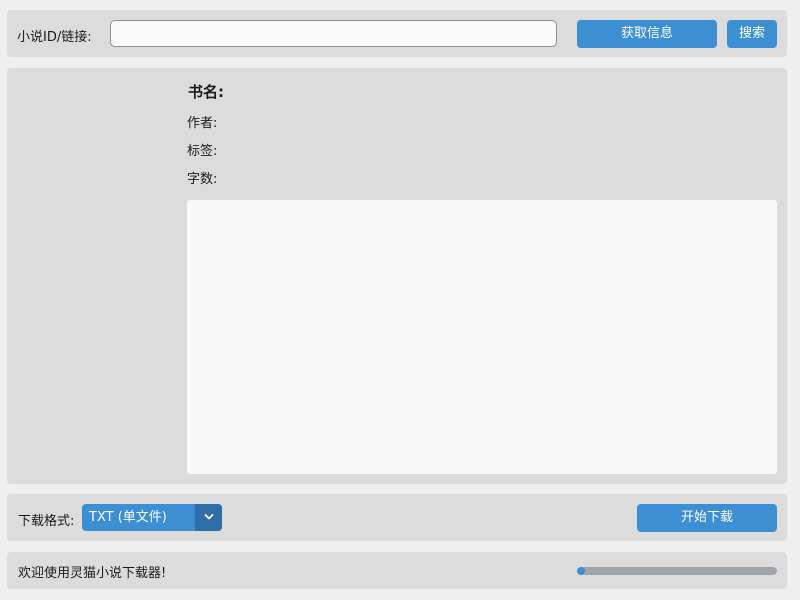 Image resolution: width=800 pixels, height=600 pixels. What do you see at coordinates (677, 571) in the screenshot?
I see `download-progress-bar` at bounding box center [677, 571].